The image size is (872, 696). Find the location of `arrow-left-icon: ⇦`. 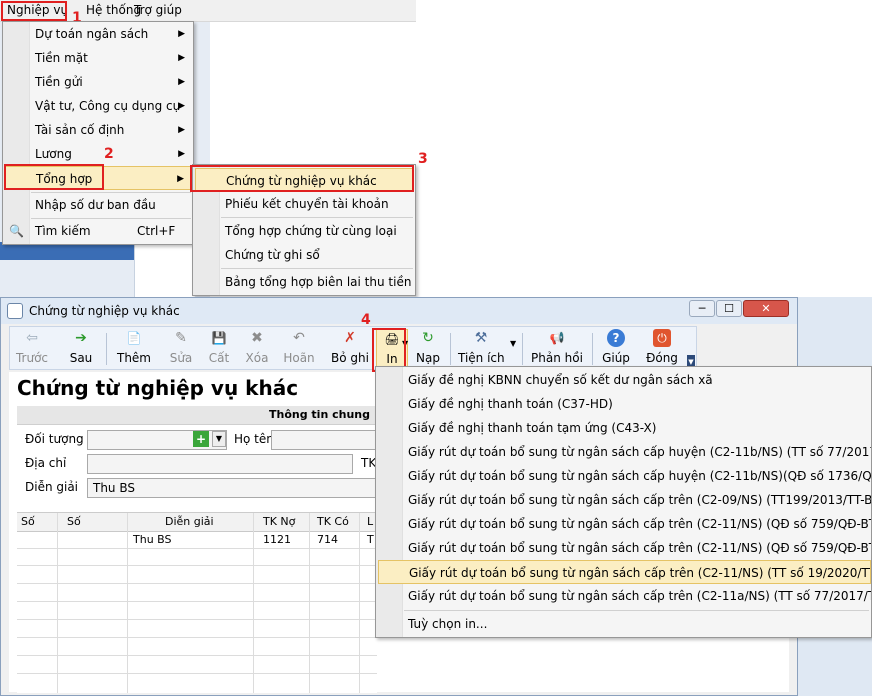

arrow-left-icon: ⇦ is located at coordinates (32, 338).